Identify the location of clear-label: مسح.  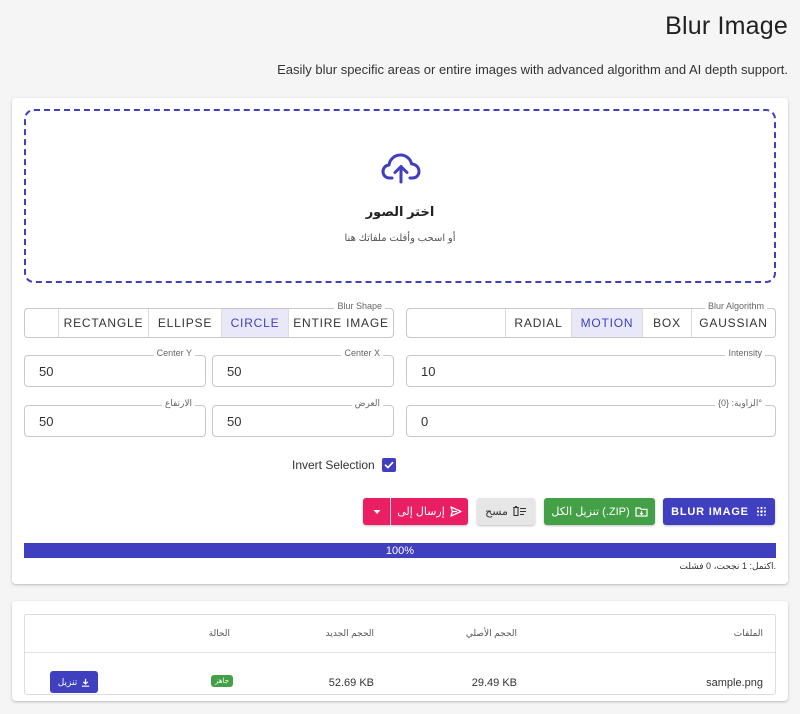
(496, 512).